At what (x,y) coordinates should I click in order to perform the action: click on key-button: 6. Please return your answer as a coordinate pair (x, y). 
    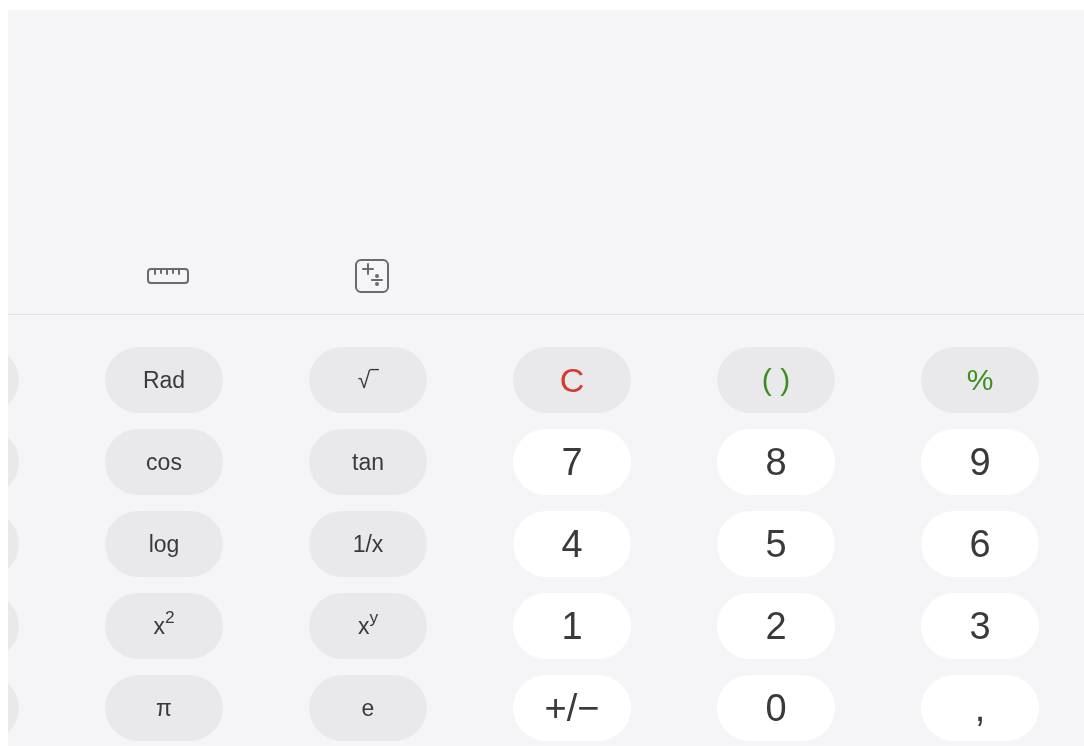
    Looking at the image, I should click on (980, 544).